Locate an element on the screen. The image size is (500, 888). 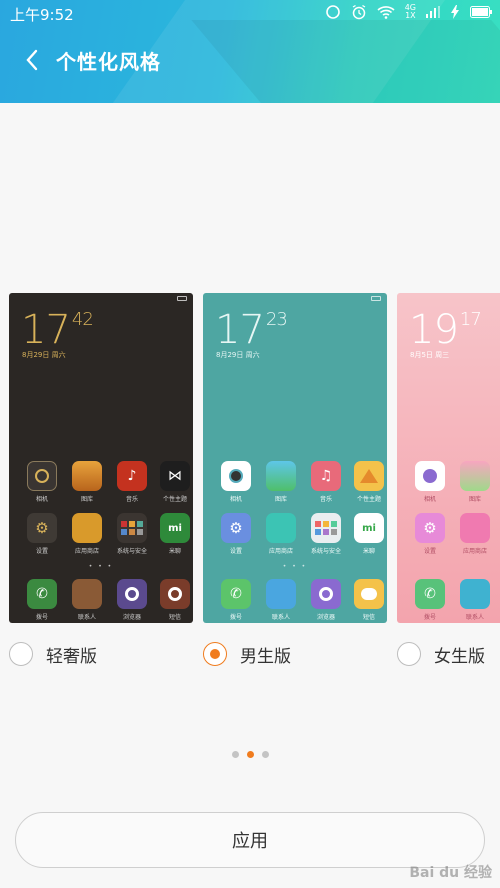
app-music: ♫ 音乐 is located at coordinates (326, 482).